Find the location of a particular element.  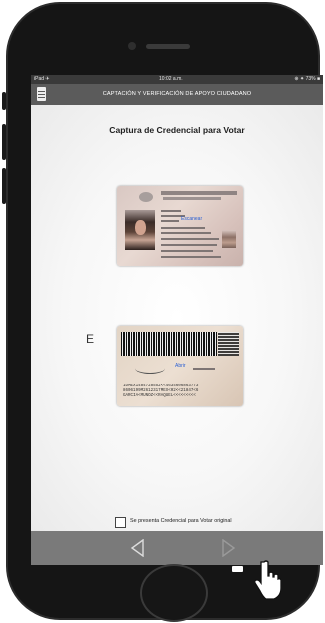

screen-glare is located at coordinates (237, 569).